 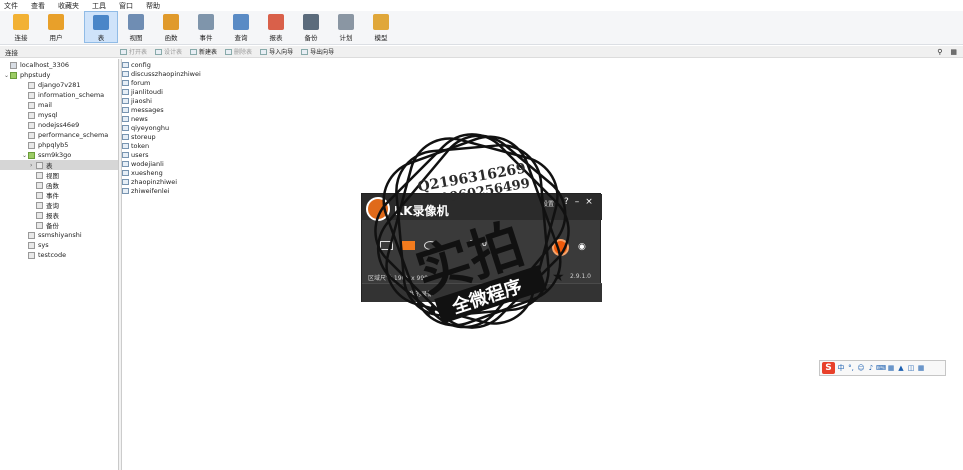 I want to click on table-list-item: qiyeyonghu, so click(x=145, y=127).